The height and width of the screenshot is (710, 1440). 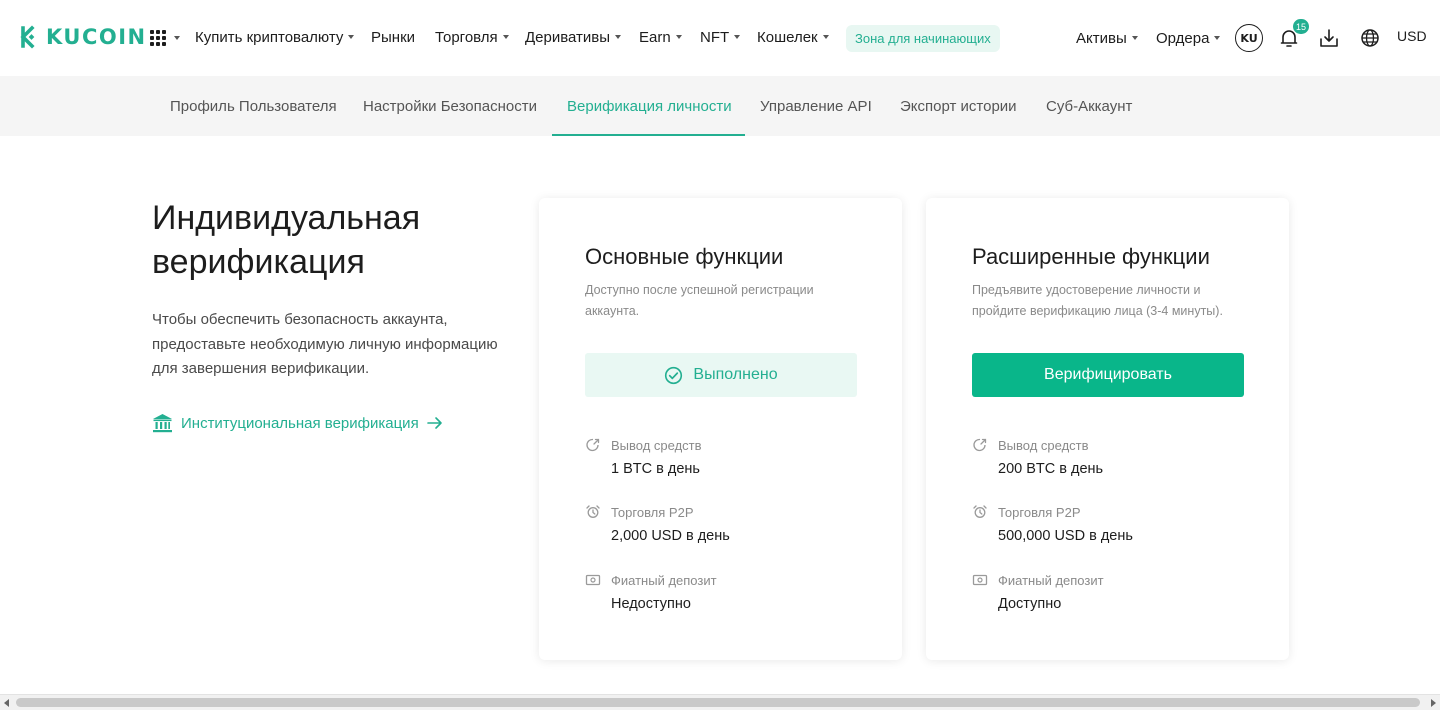 I want to click on feature-p2p: Торговля P2P 500,000 USD в день, so click(x=1112, y=523).